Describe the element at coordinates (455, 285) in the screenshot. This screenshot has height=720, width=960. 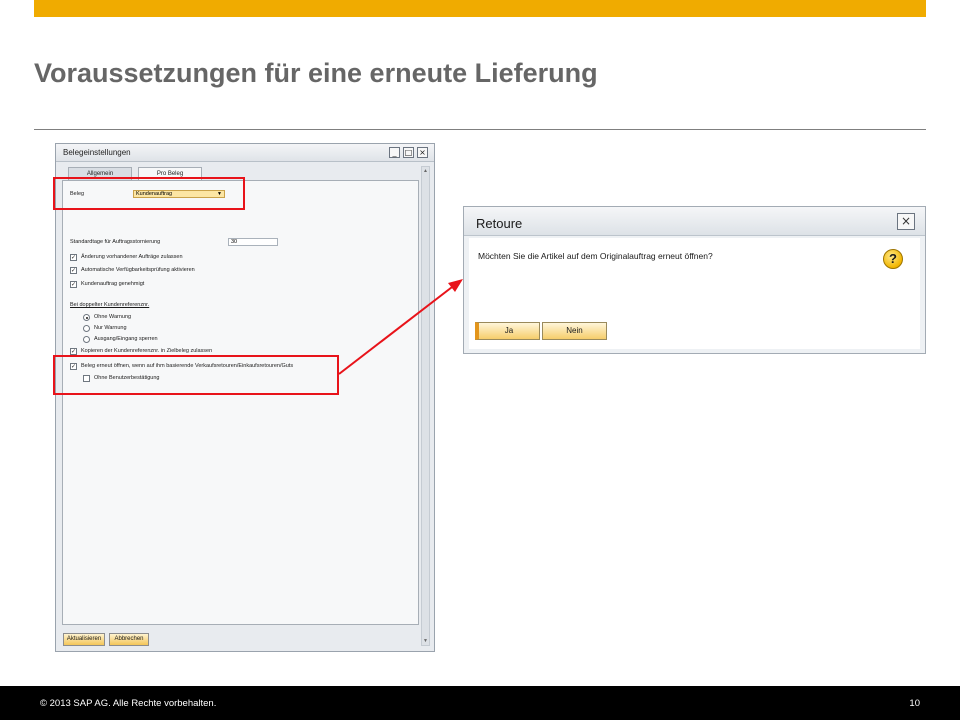
I see `arrow-head` at that location.